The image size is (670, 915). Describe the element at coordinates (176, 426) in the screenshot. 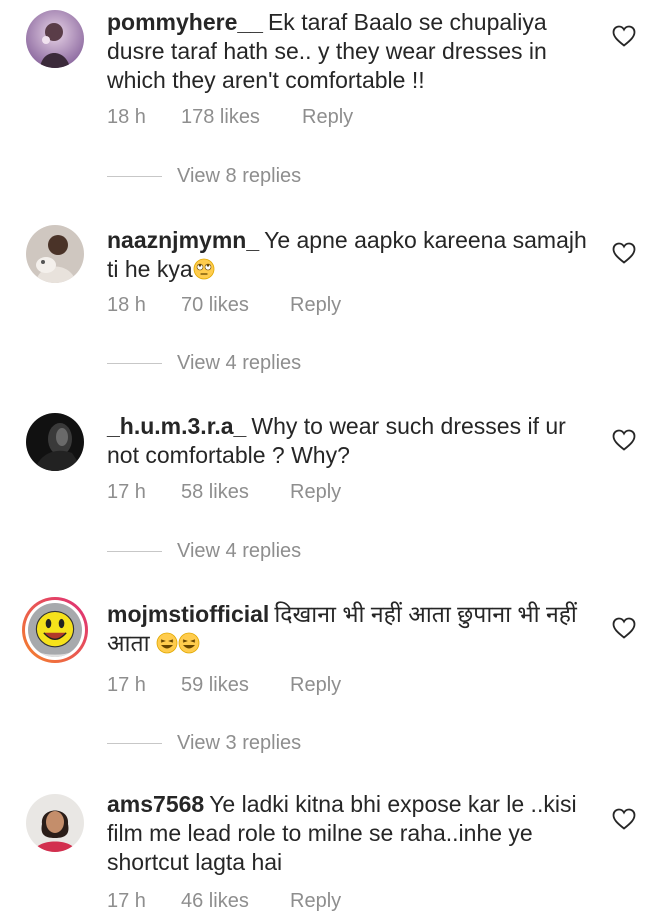

I see `comment-username: _h.u.m.3.r.a_` at that location.